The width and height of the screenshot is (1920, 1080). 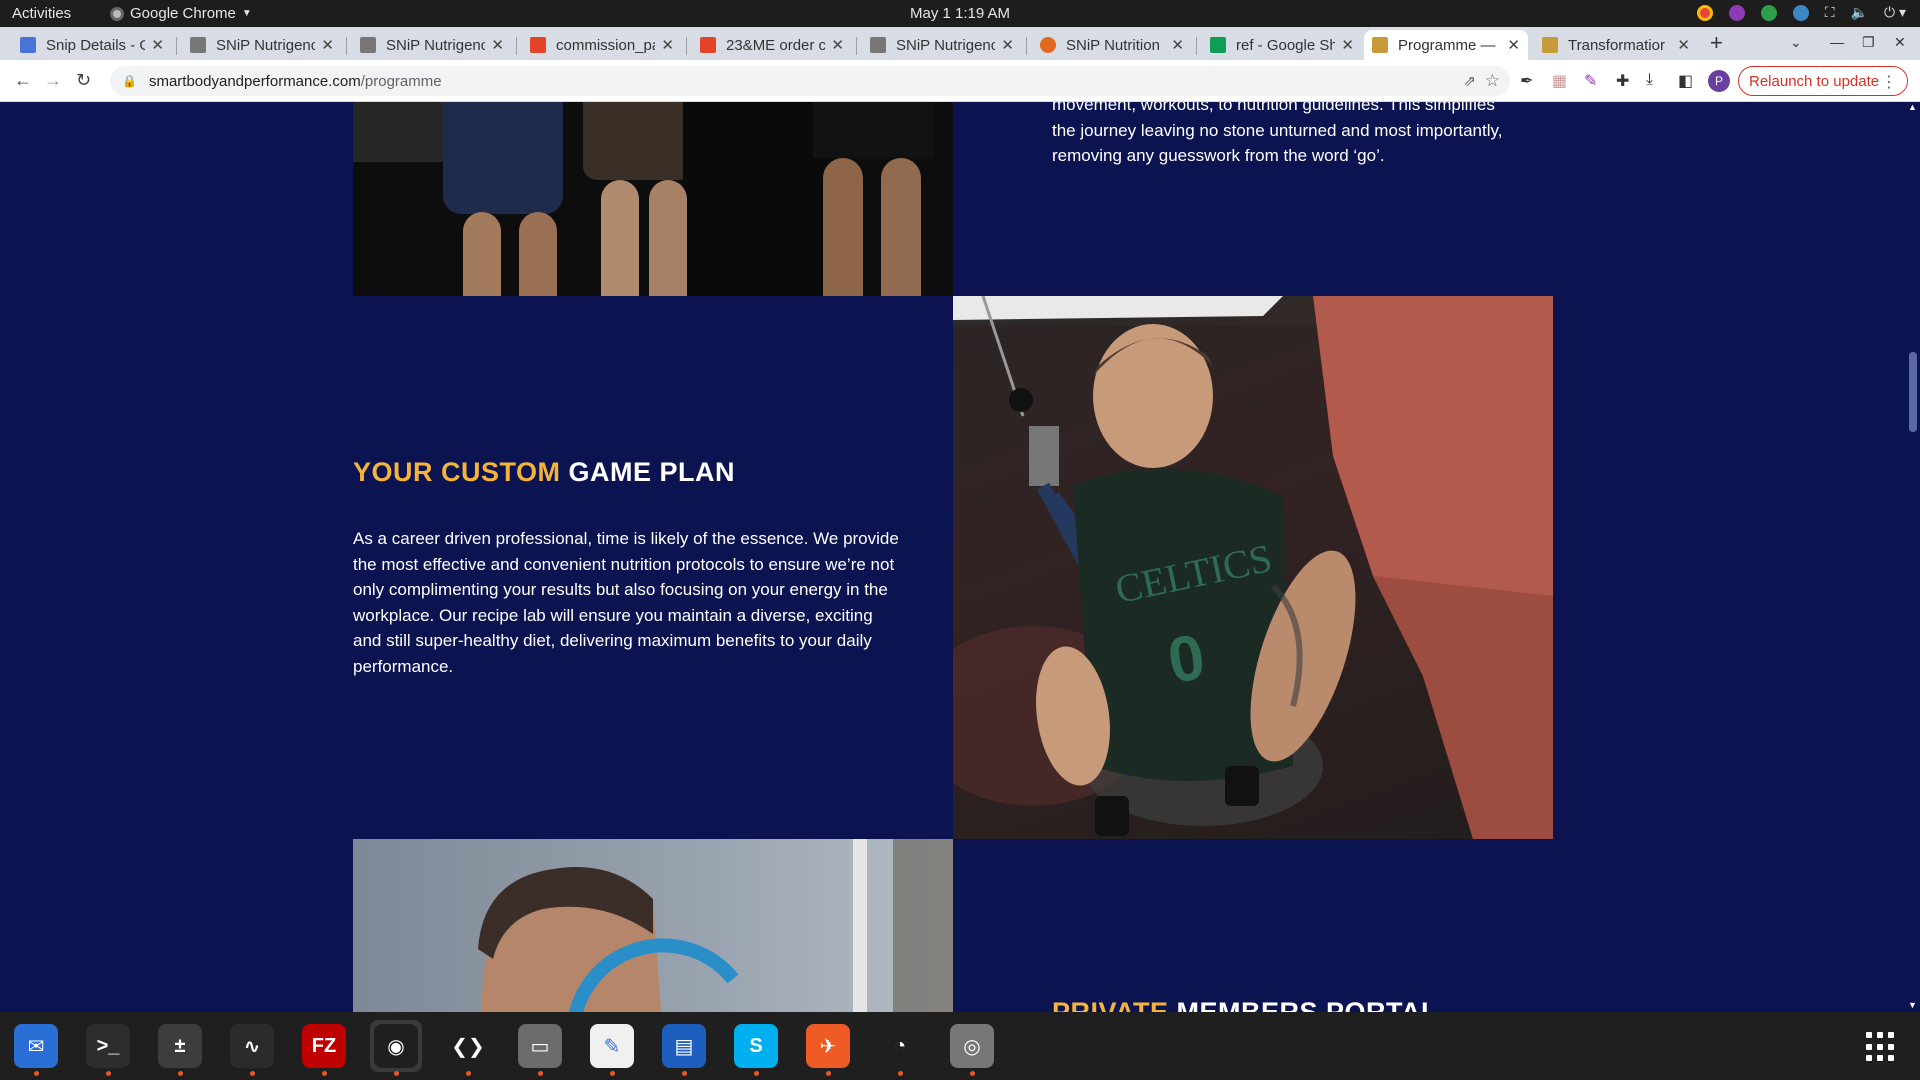 I want to click on back-icon: ←, so click(x=23, y=80).